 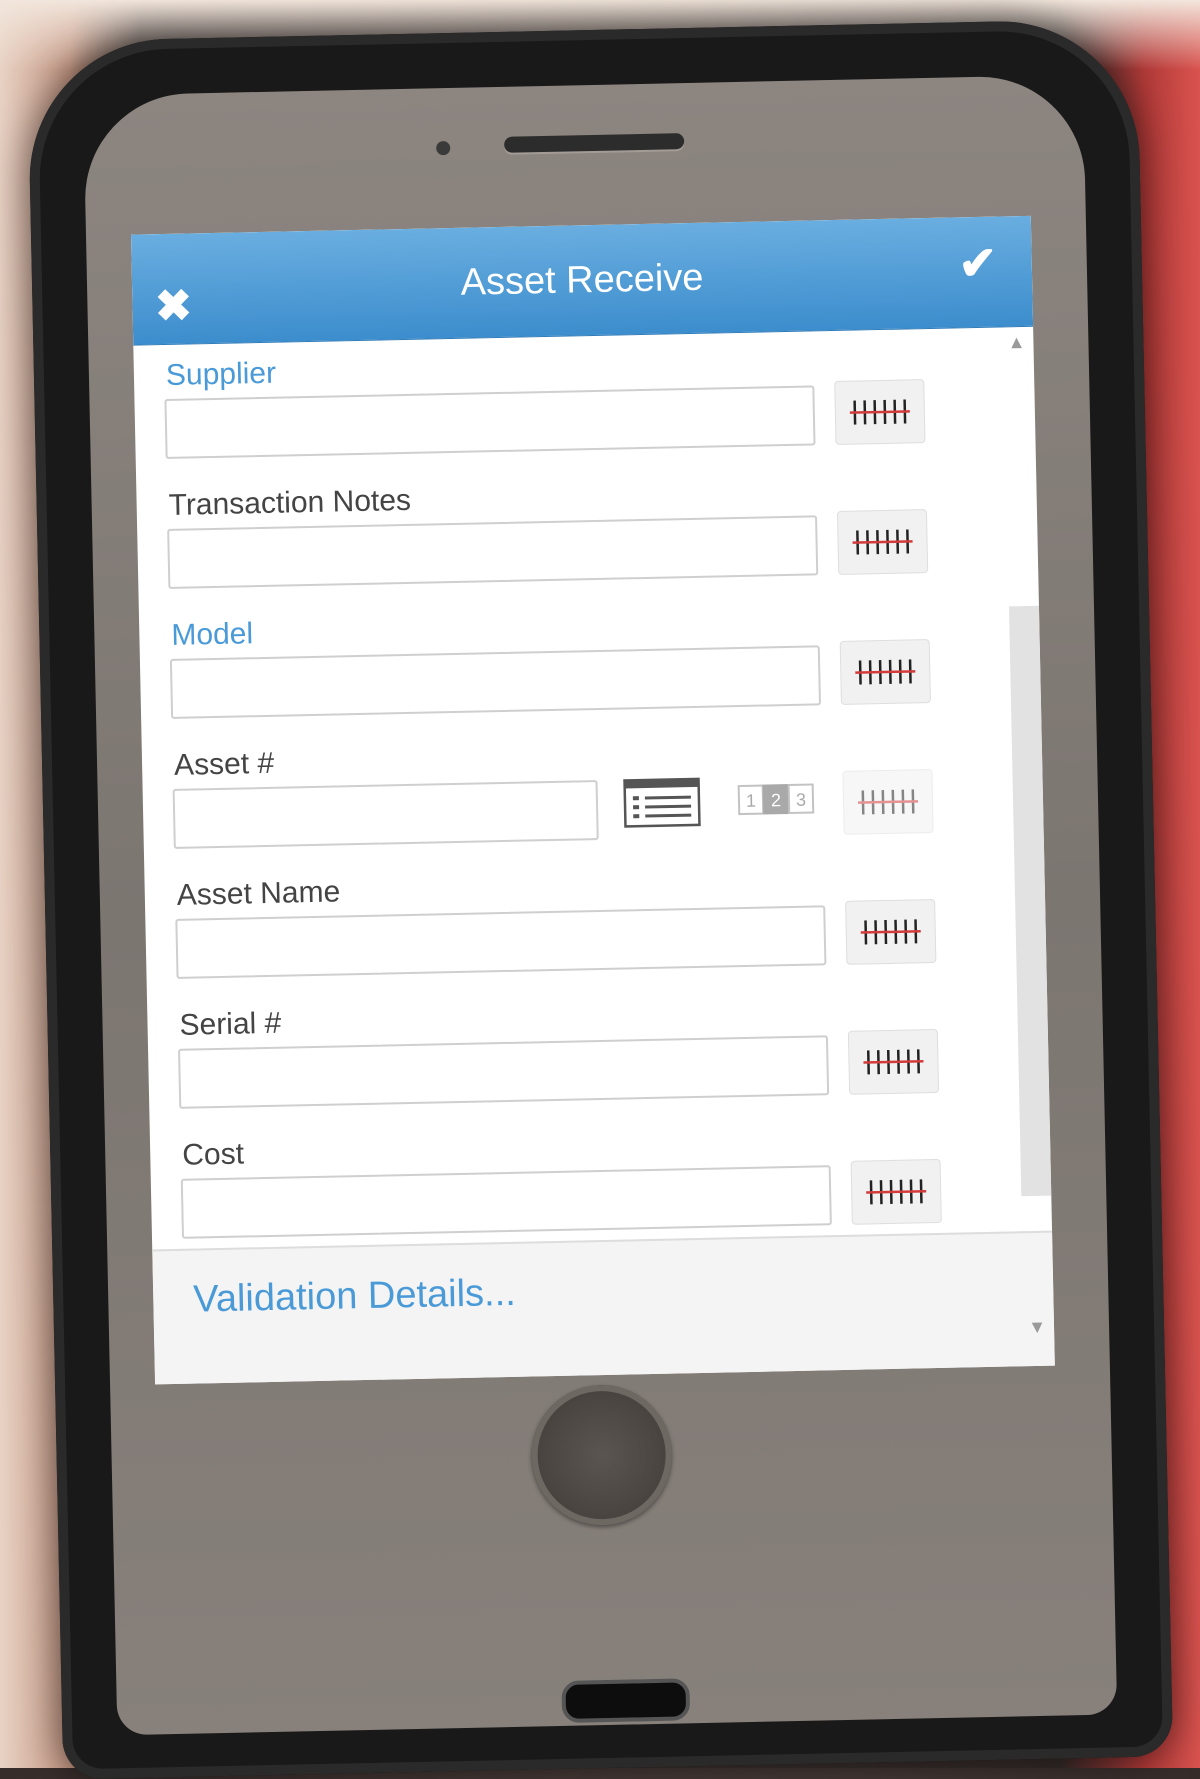 What do you see at coordinates (506, 1202) in the screenshot?
I see `cost-input` at bounding box center [506, 1202].